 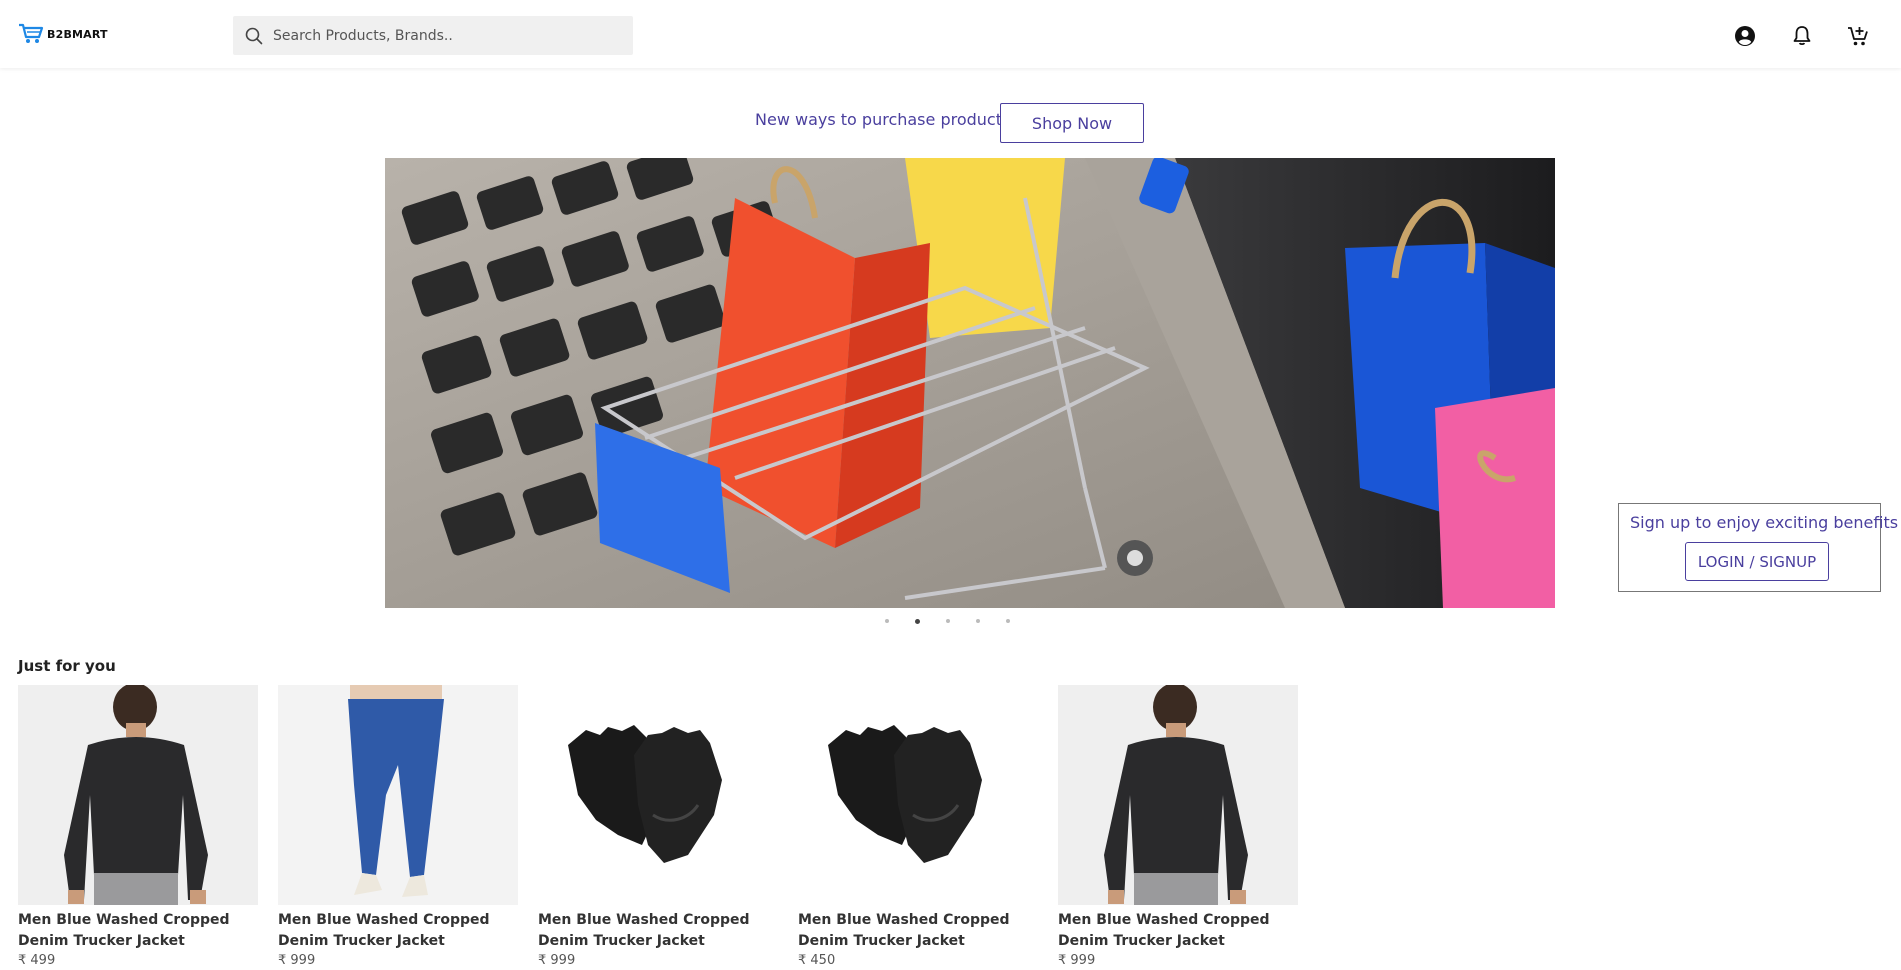 I want to click on search-icon, so click(x=254, y=35).